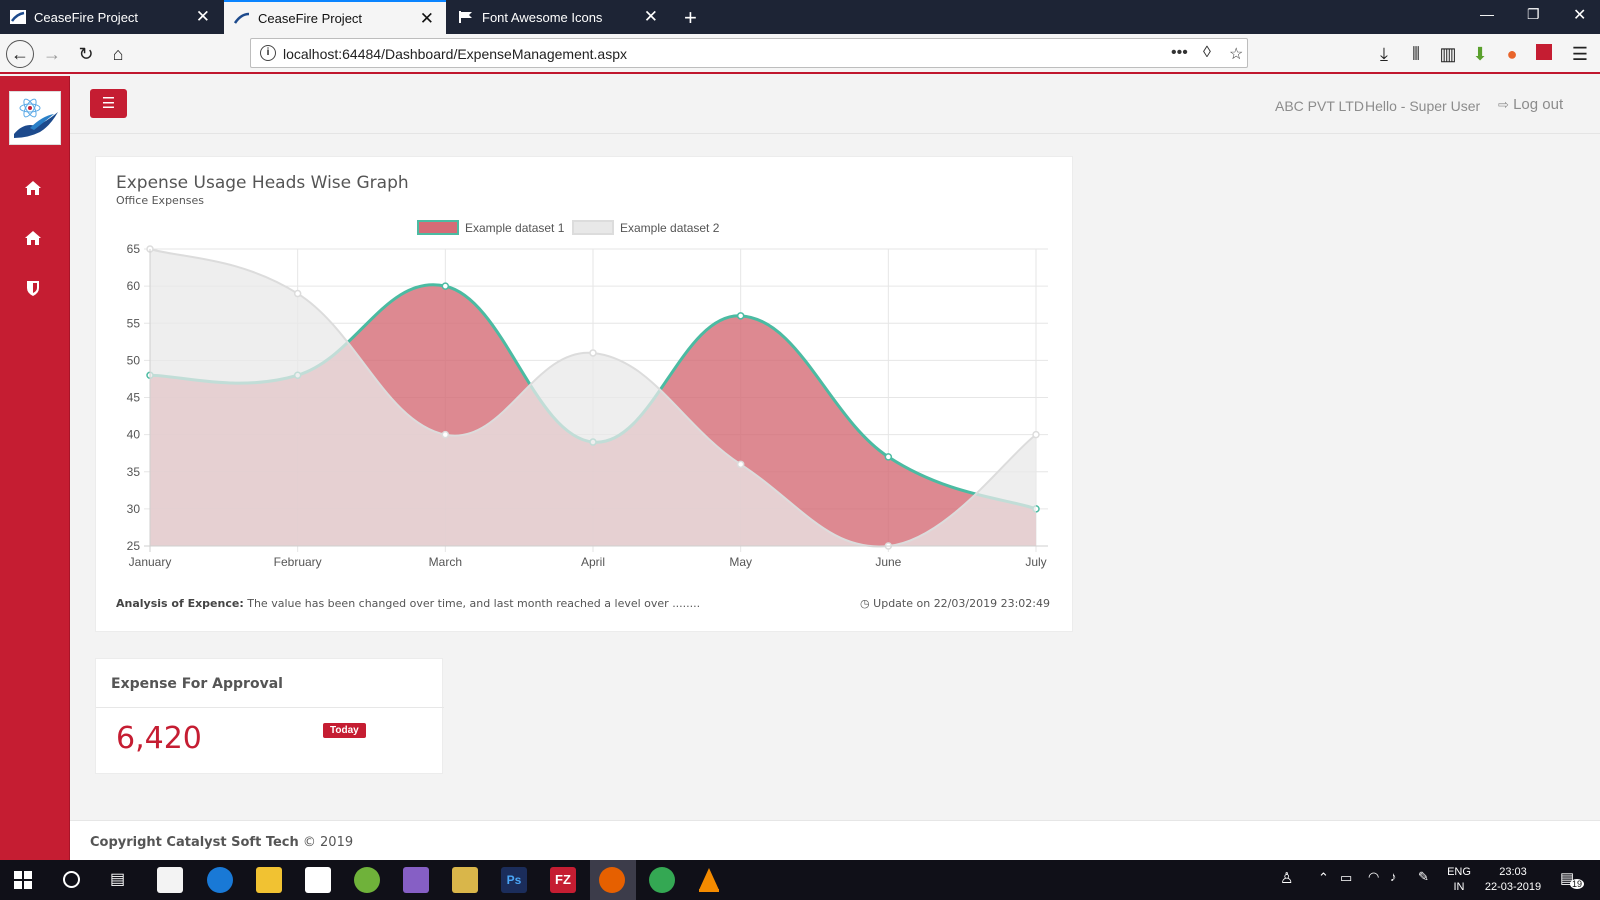 The height and width of the screenshot is (900, 1600). Describe the element at coordinates (33, 288) in the screenshot. I see `shield-icon` at that location.